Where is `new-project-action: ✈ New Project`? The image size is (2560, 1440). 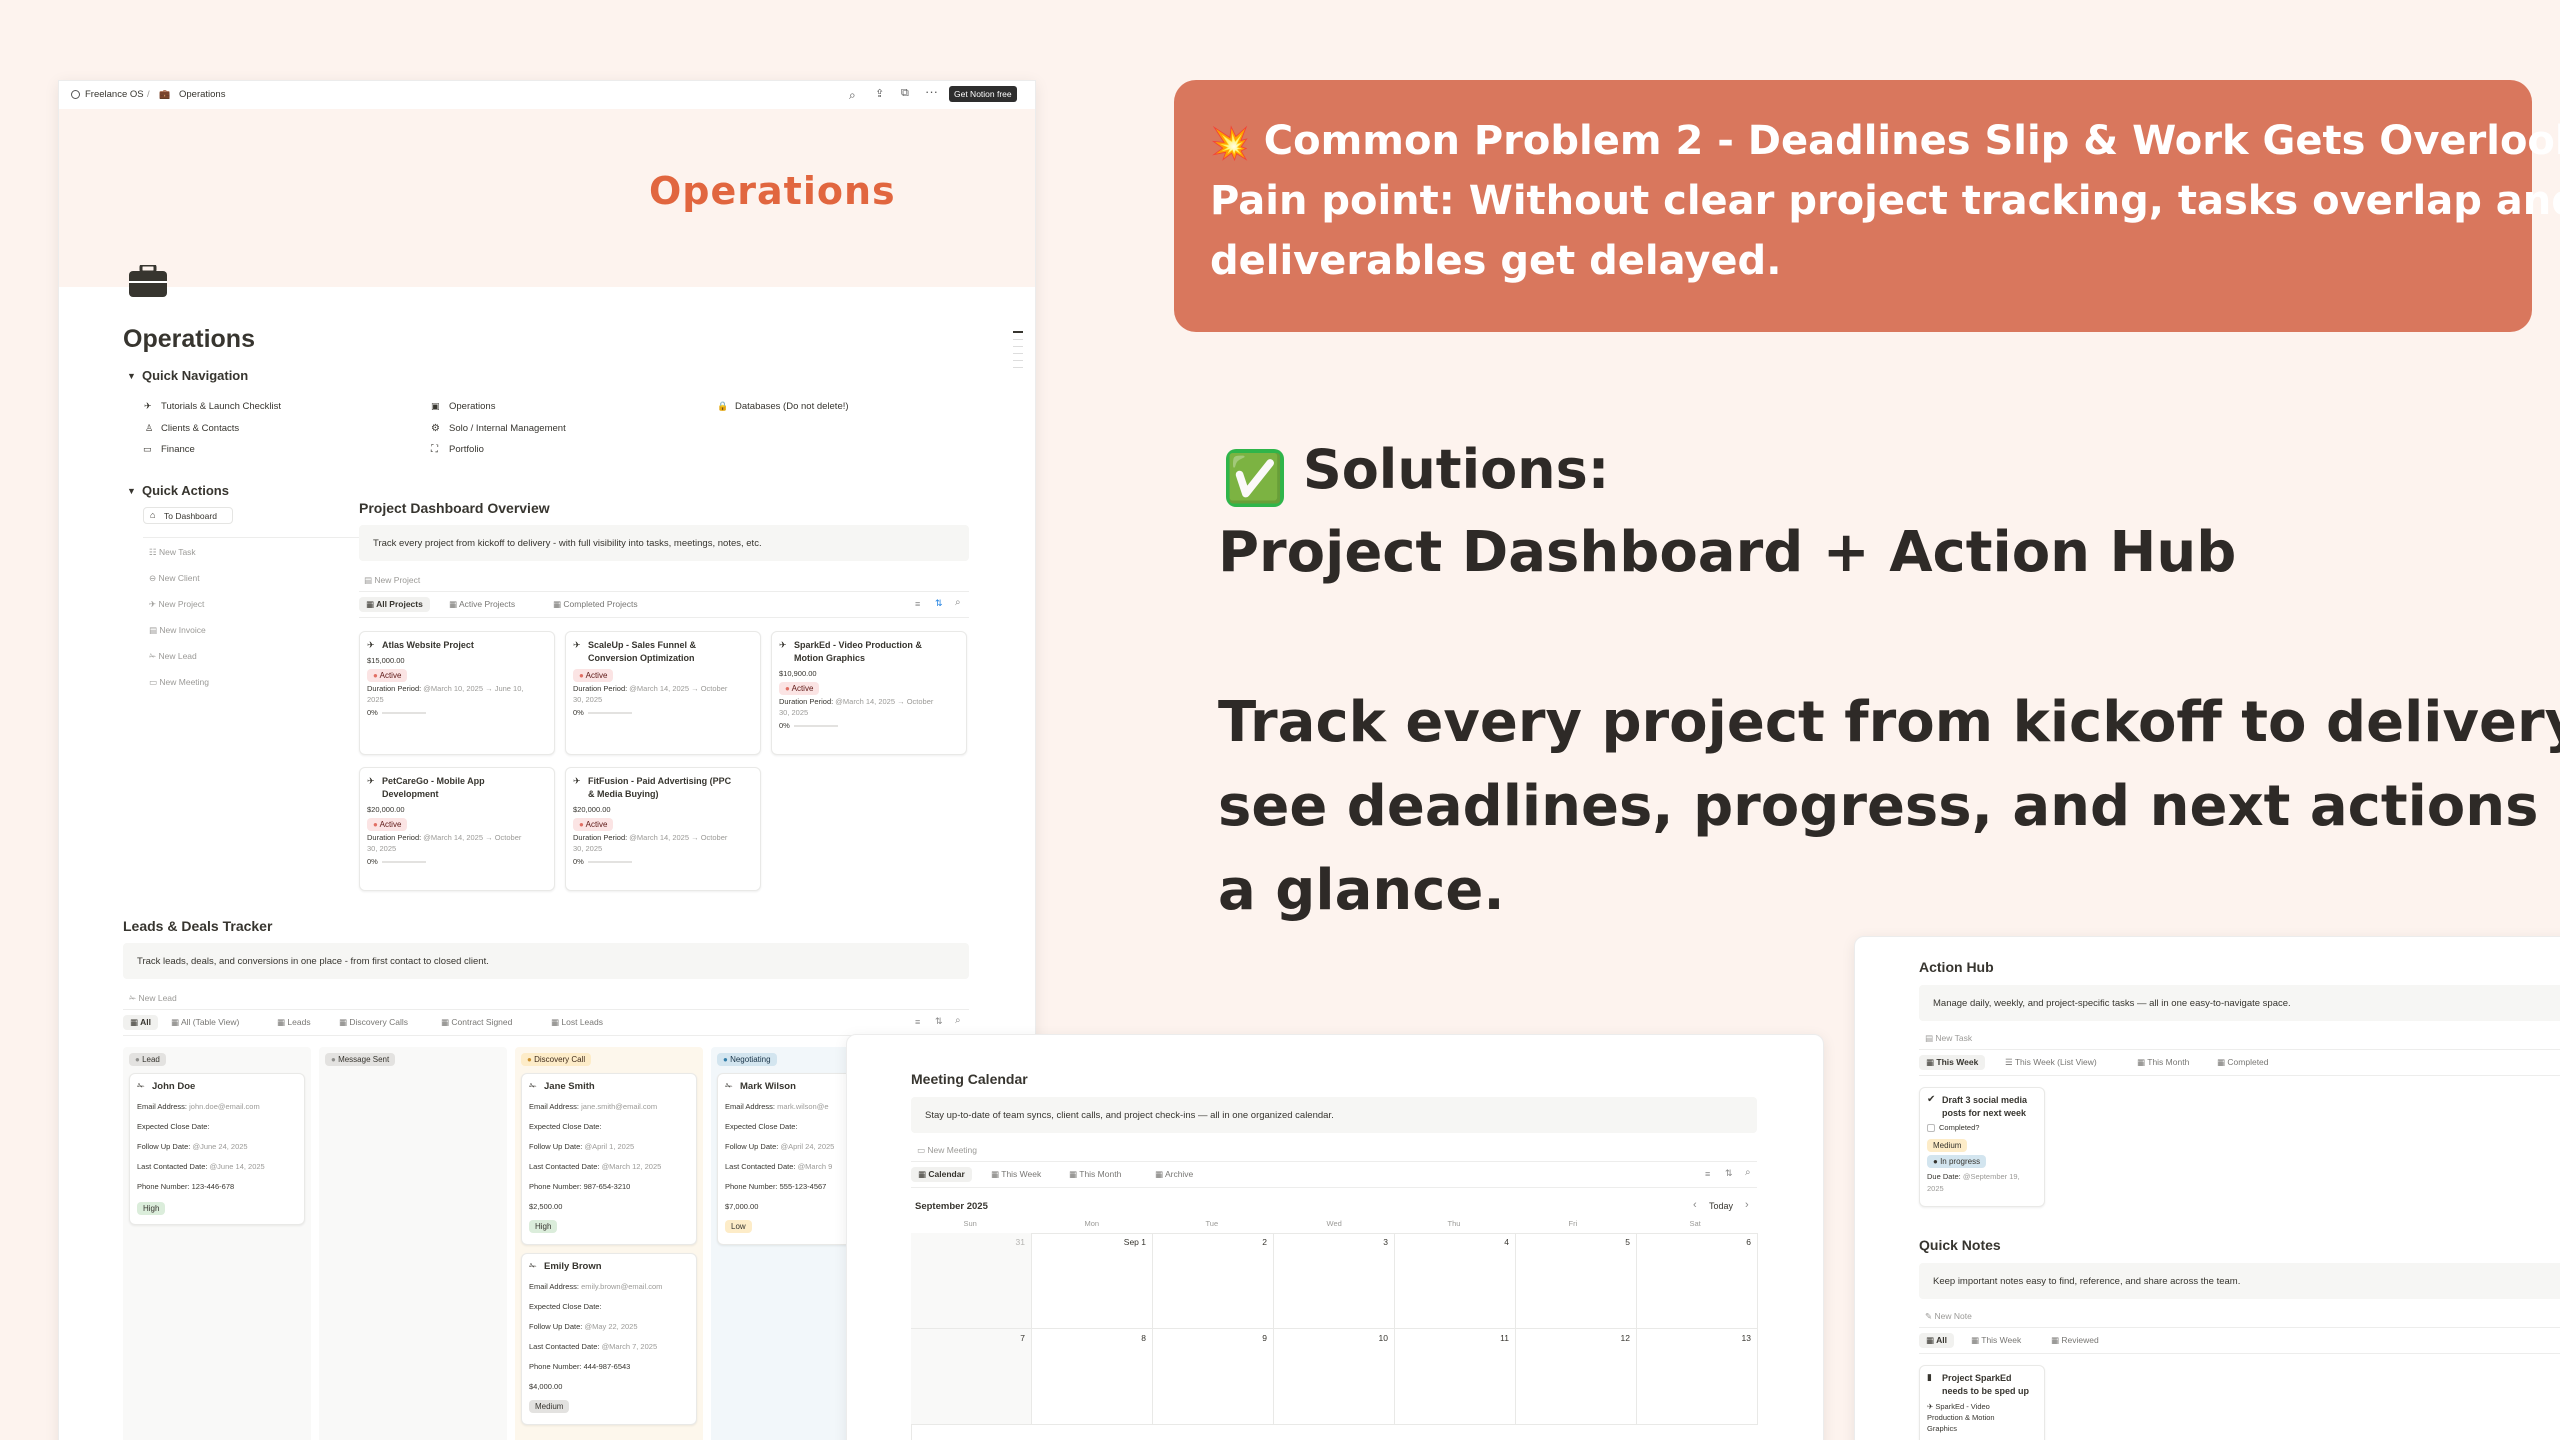 new-project-action: ✈ New Project is located at coordinates (176, 604).